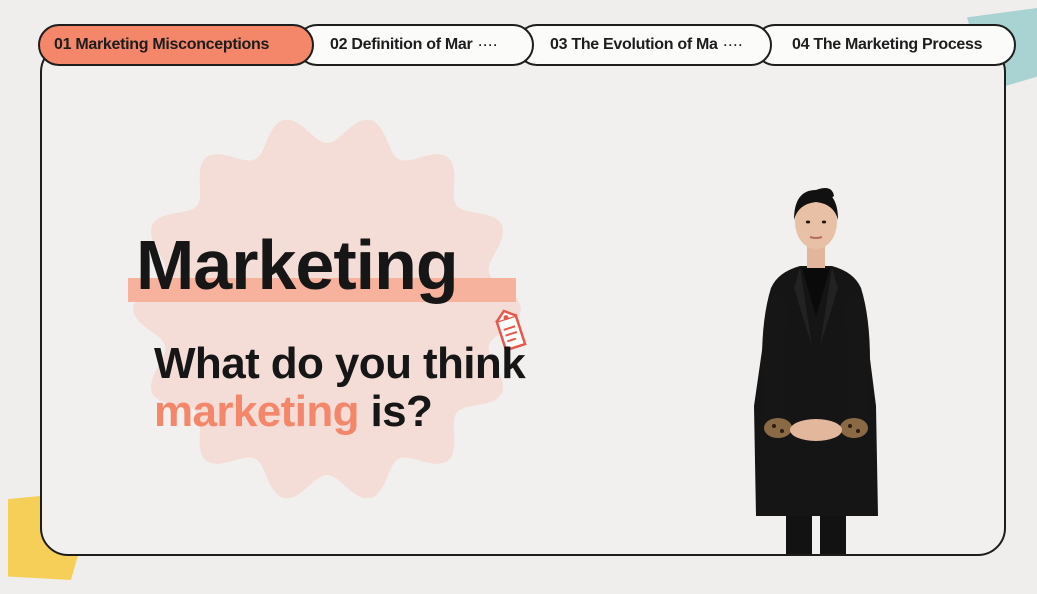 The height and width of the screenshot is (594, 1037). What do you see at coordinates (395, 411) in the screenshot?
I see `question-ending: is?` at bounding box center [395, 411].